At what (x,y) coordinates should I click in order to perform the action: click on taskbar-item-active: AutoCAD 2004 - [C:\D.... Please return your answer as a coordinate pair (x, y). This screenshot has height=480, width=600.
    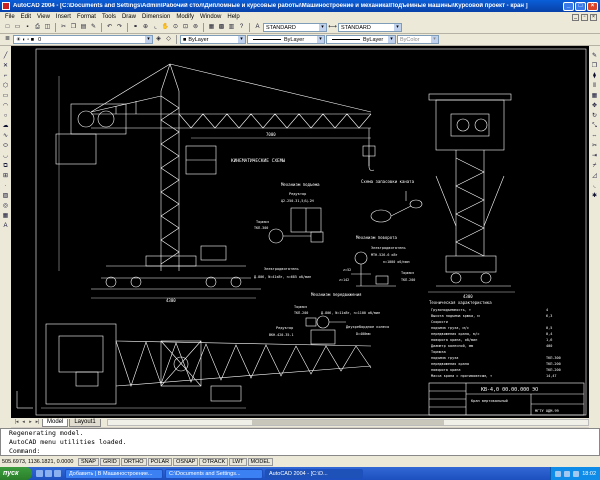
    Looking at the image, I should click on (314, 473).